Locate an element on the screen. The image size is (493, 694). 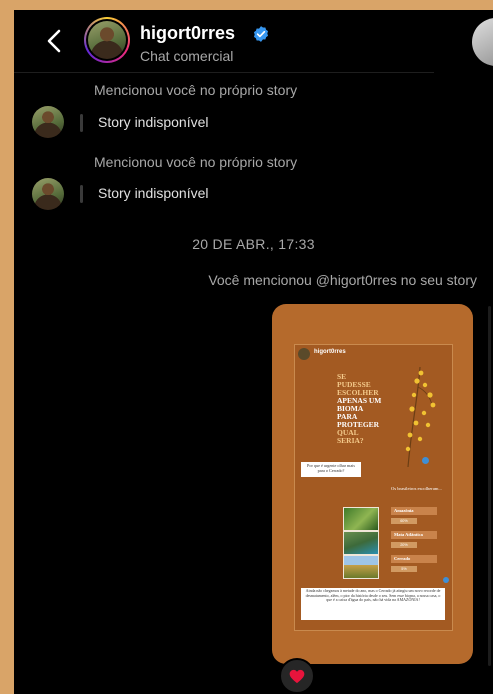
heart-icon is located at coordinates (297, 676).